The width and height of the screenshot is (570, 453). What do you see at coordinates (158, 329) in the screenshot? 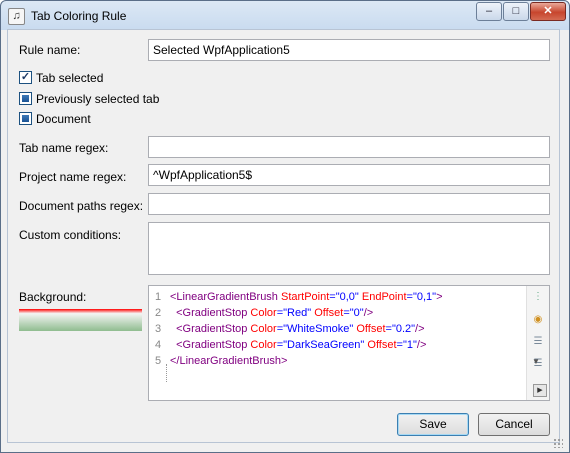
I see `line-number: 3` at bounding box center [158, 329].